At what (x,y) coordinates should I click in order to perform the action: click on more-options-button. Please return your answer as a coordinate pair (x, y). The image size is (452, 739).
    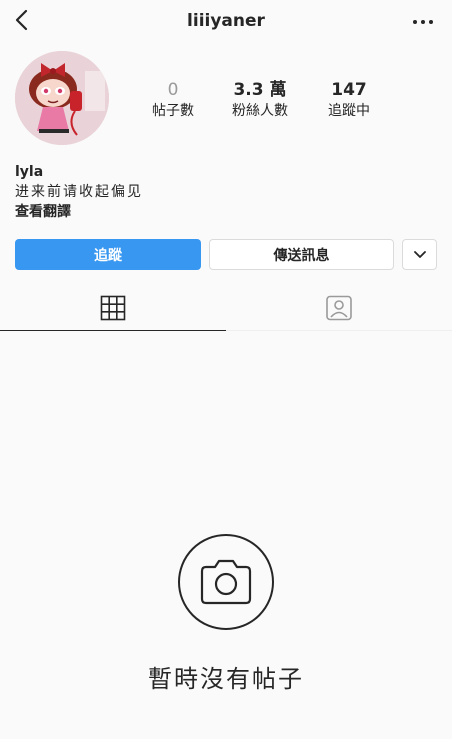
    Looking at the image, I should click on (423, 21).